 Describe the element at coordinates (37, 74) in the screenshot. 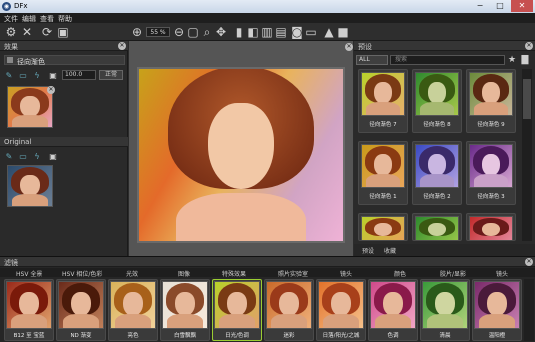

I see `lightning-icon: ϟ` at that location.